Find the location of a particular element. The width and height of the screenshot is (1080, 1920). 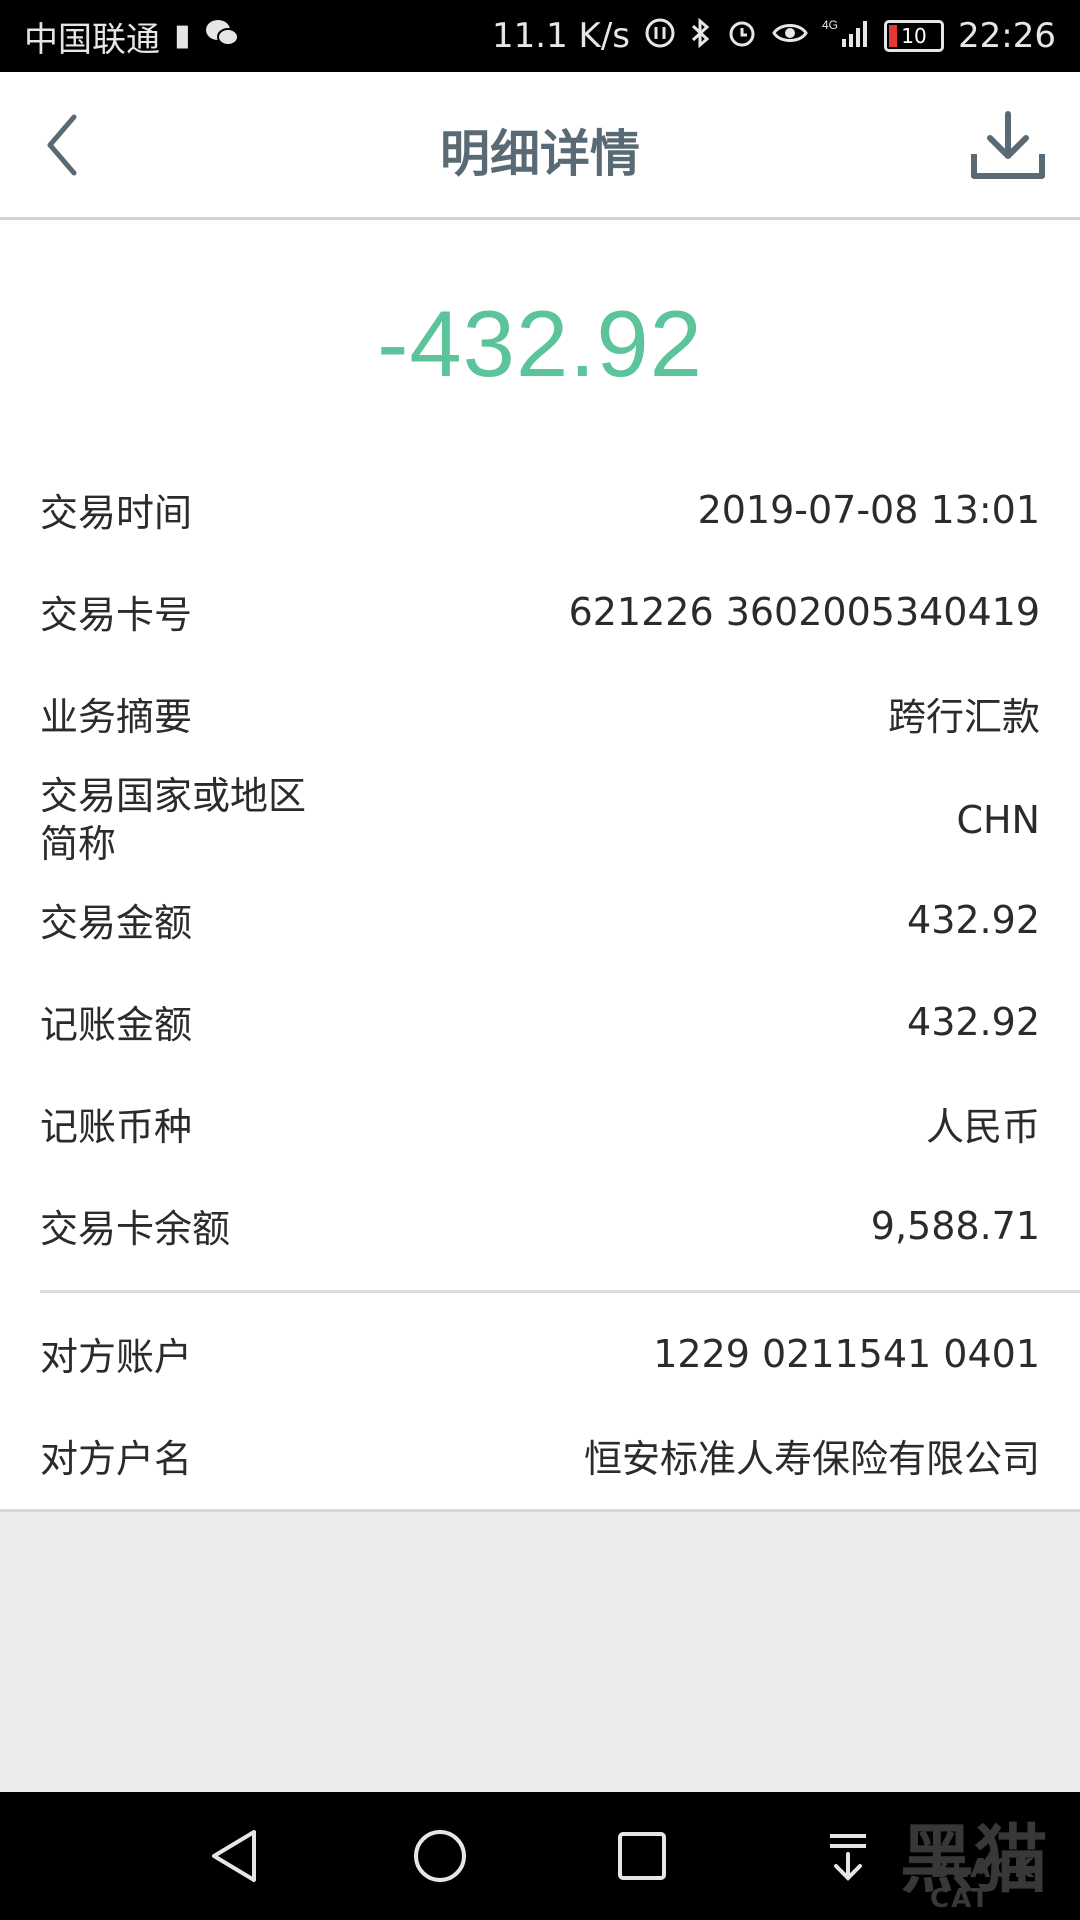

watermark-logo: 黑猫 BLACK CAT is located at coordinates (945, 1860).